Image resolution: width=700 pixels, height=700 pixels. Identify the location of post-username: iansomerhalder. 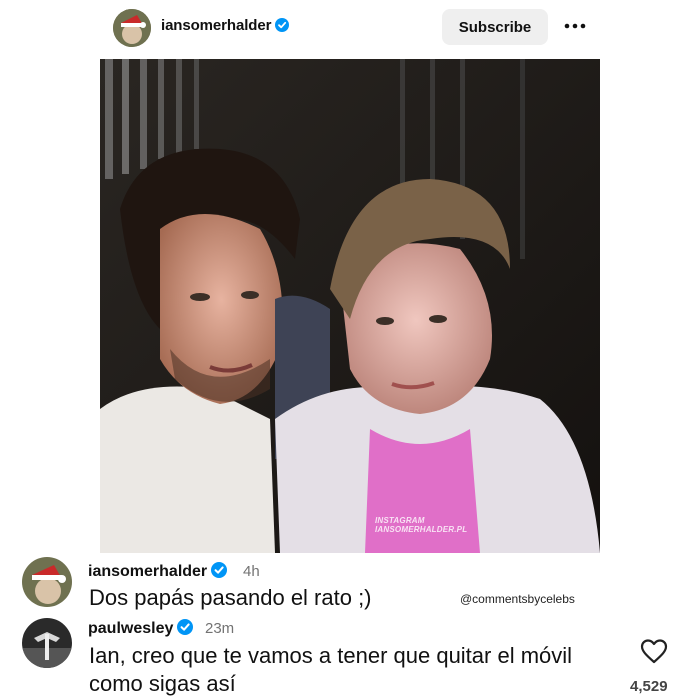
(225, 25).